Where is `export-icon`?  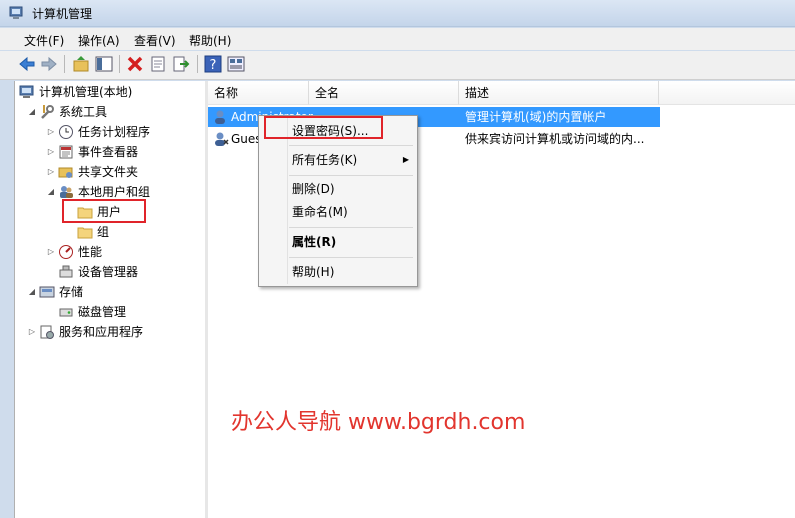
export-icon is located at coordinates (181, 64).